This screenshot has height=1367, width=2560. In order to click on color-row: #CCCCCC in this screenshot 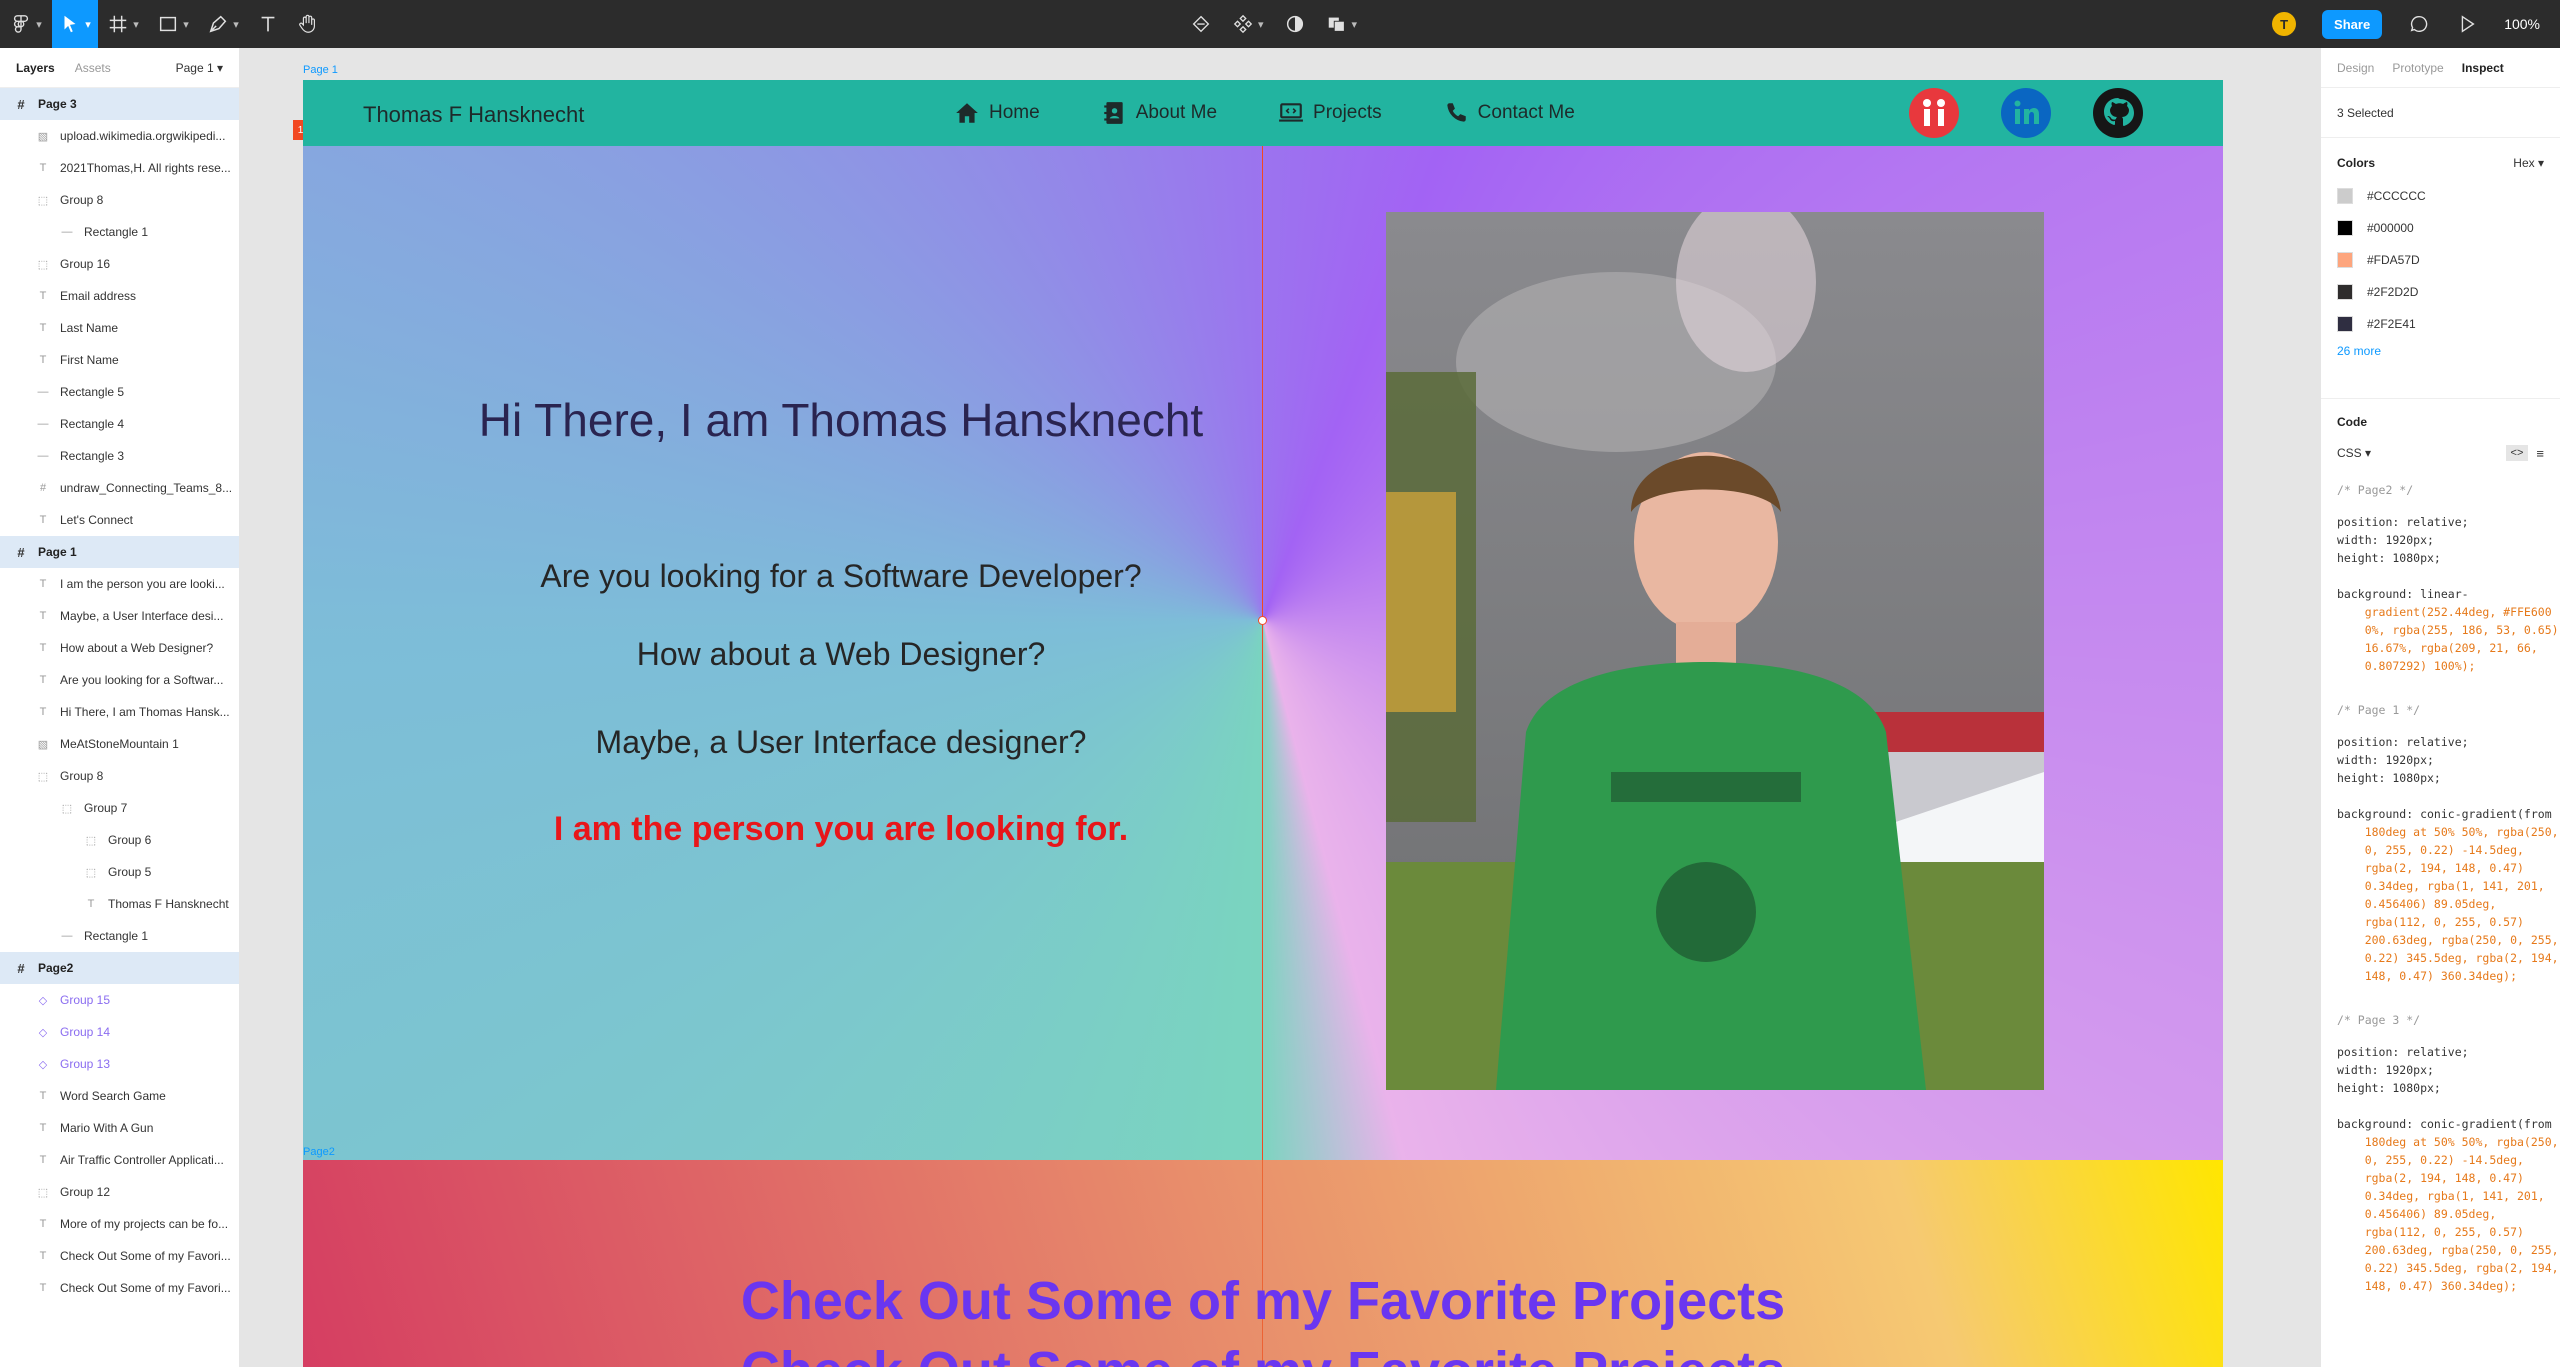, I will do `click(2440, 196)`.